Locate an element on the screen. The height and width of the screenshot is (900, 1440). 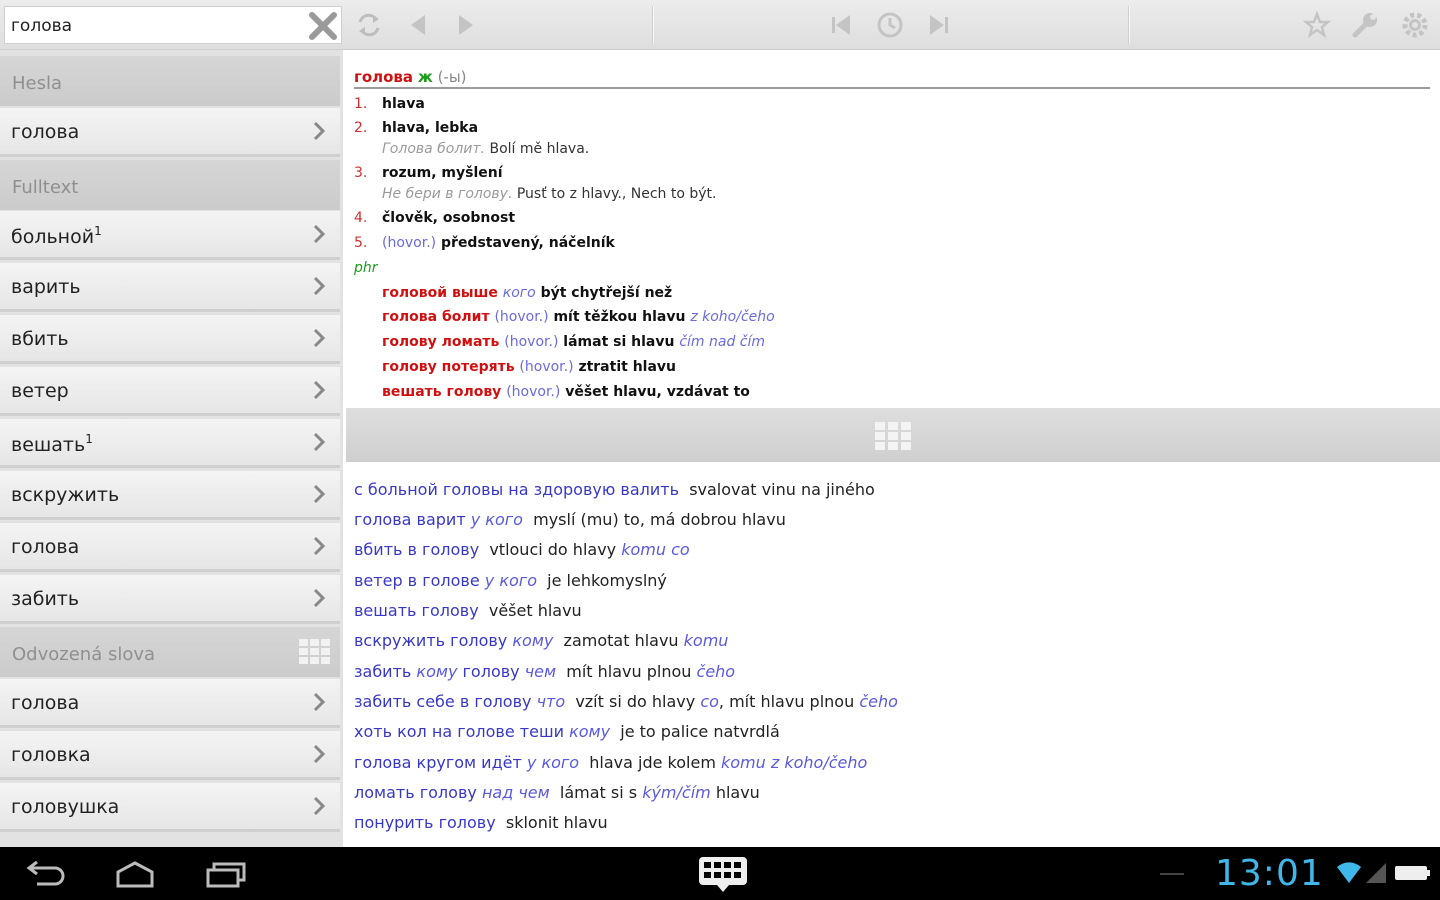
fulltext-ru-note: у кого is located at coordinates (510, 580).